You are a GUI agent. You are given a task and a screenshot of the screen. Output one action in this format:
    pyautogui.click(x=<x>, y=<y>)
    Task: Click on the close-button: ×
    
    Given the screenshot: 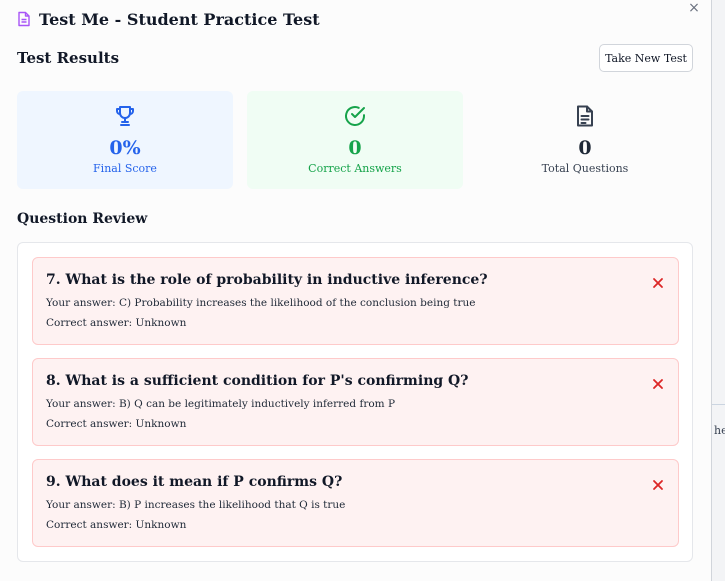 What is the action you would take?
    pyautogui.click(x=694, y=8)
    